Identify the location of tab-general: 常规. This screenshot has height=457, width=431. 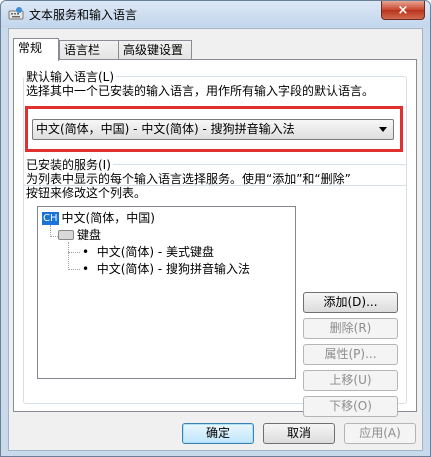
(36, 49).